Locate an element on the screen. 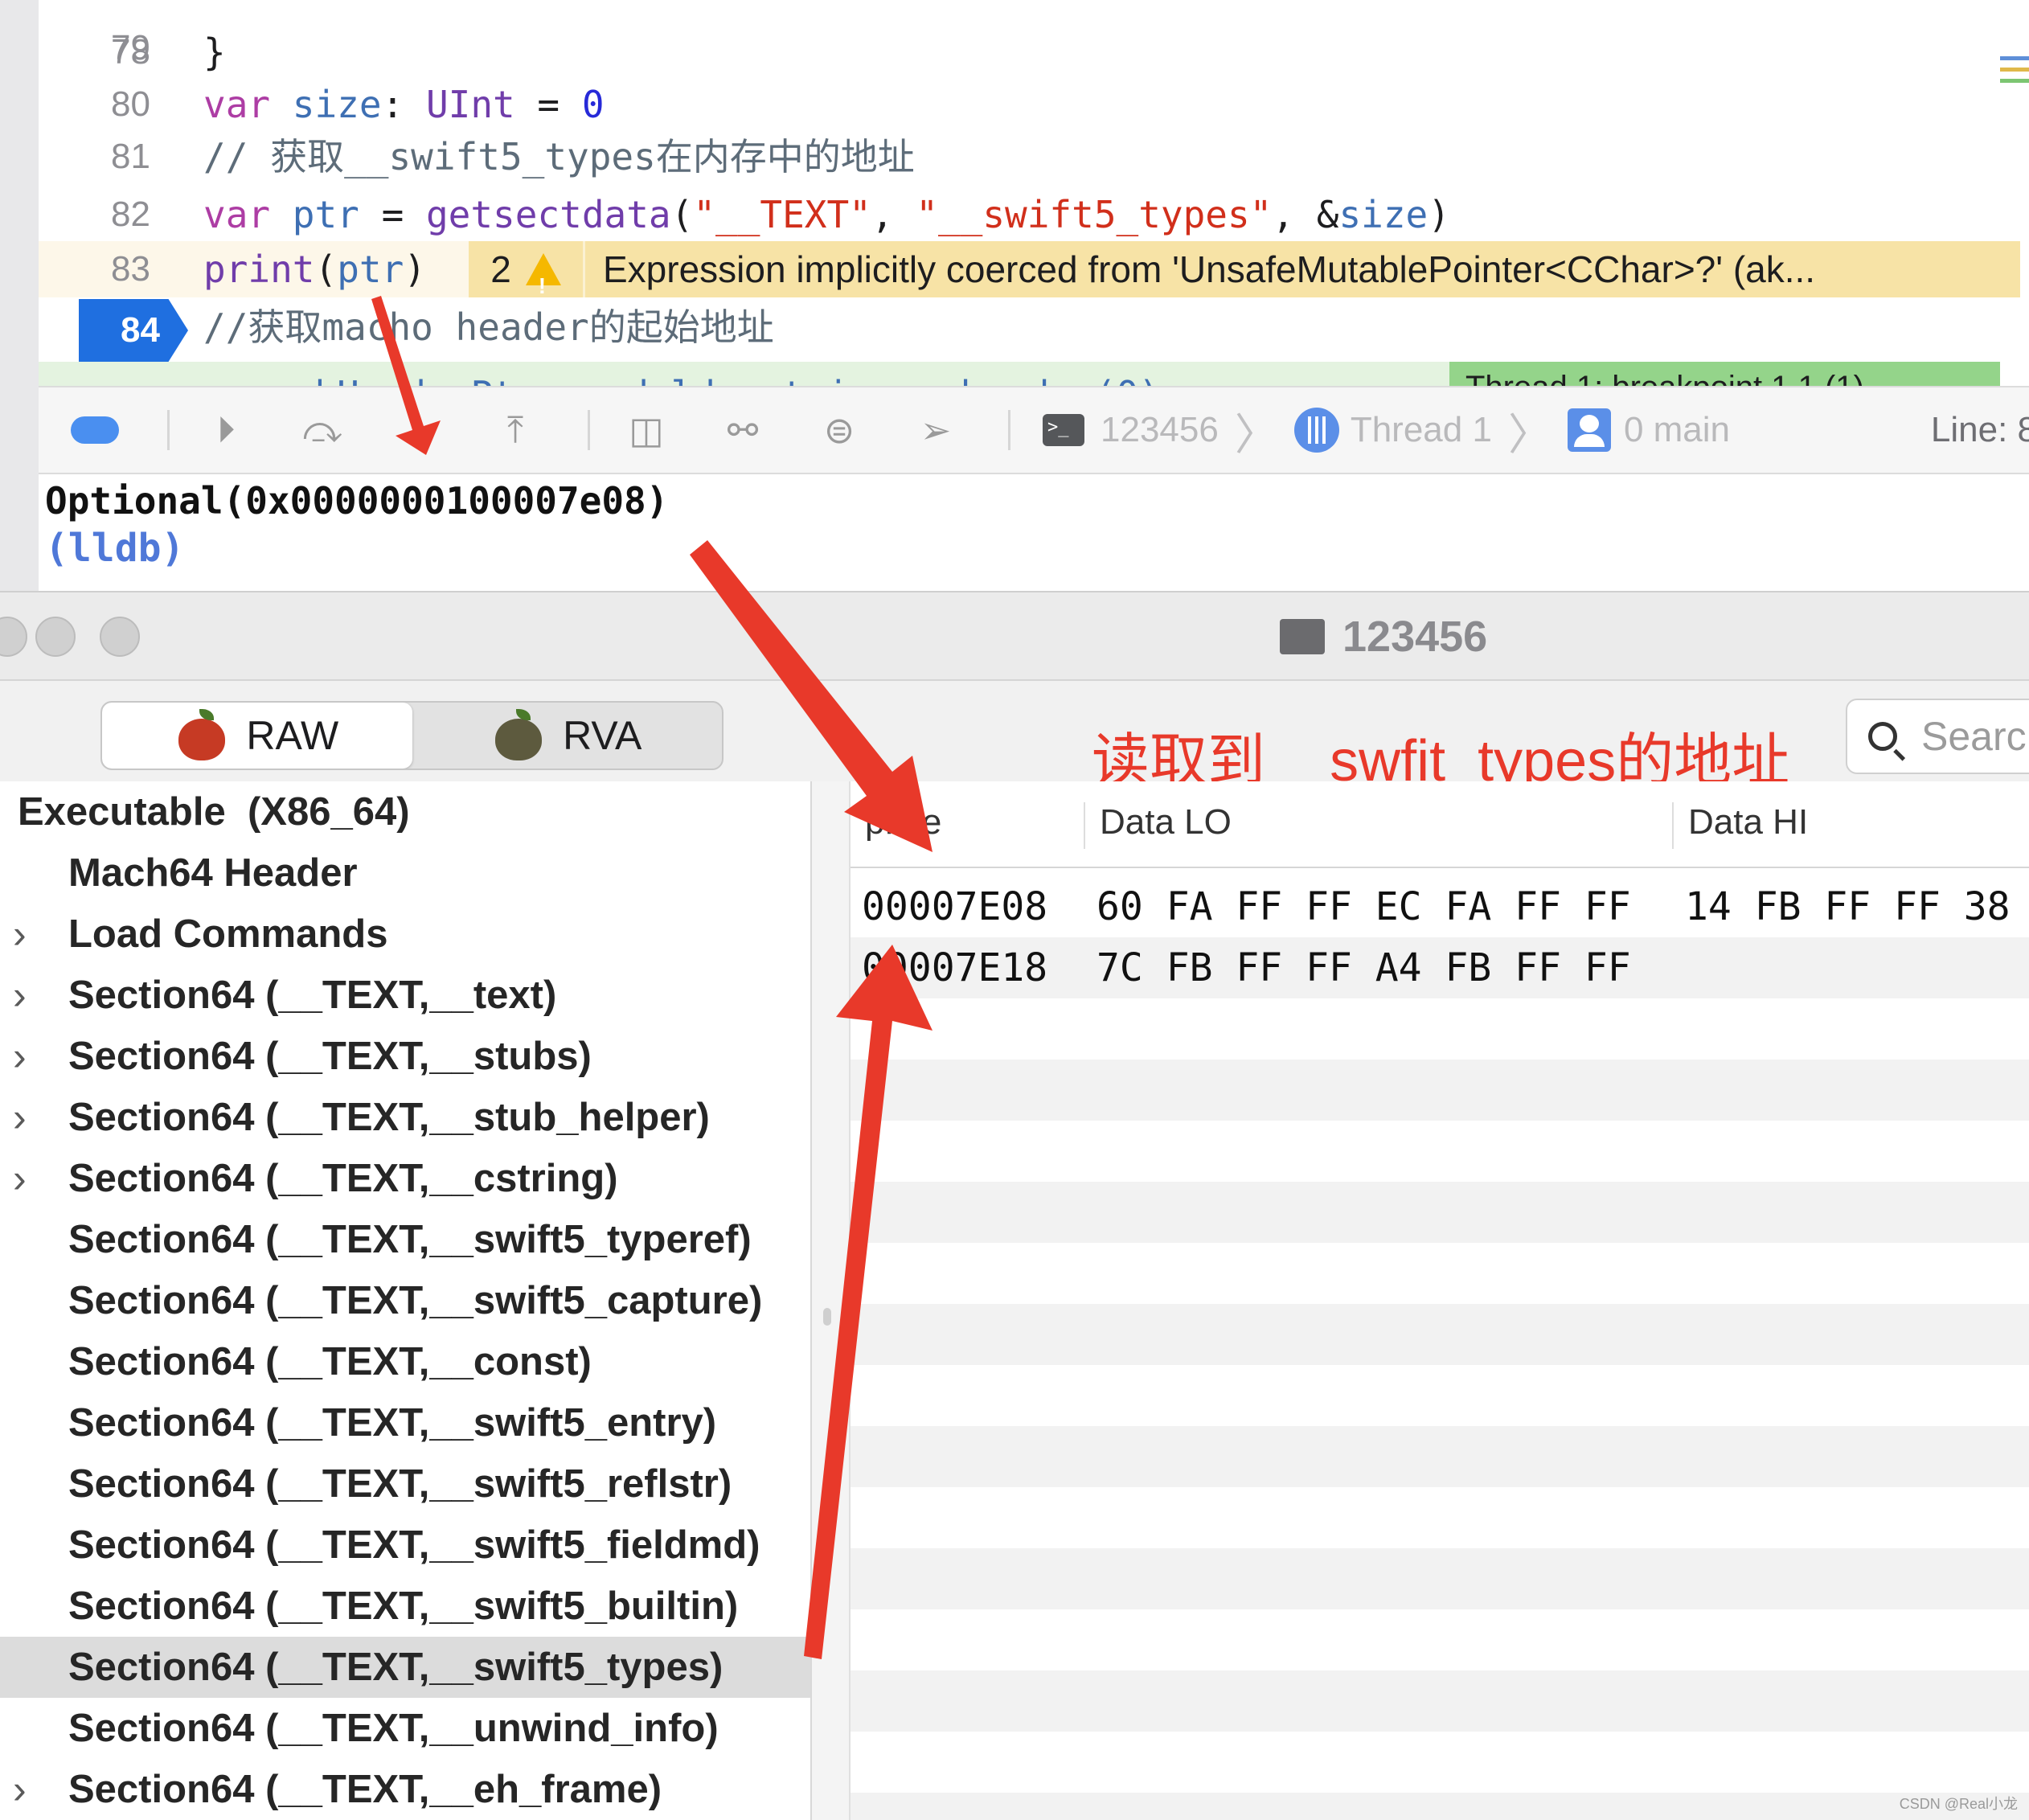 This screenshot has width=2029, height=1820. table-row: 00007E18 7C FB FF FF A4 FB FF FF is located at coordinates (1440, 968).